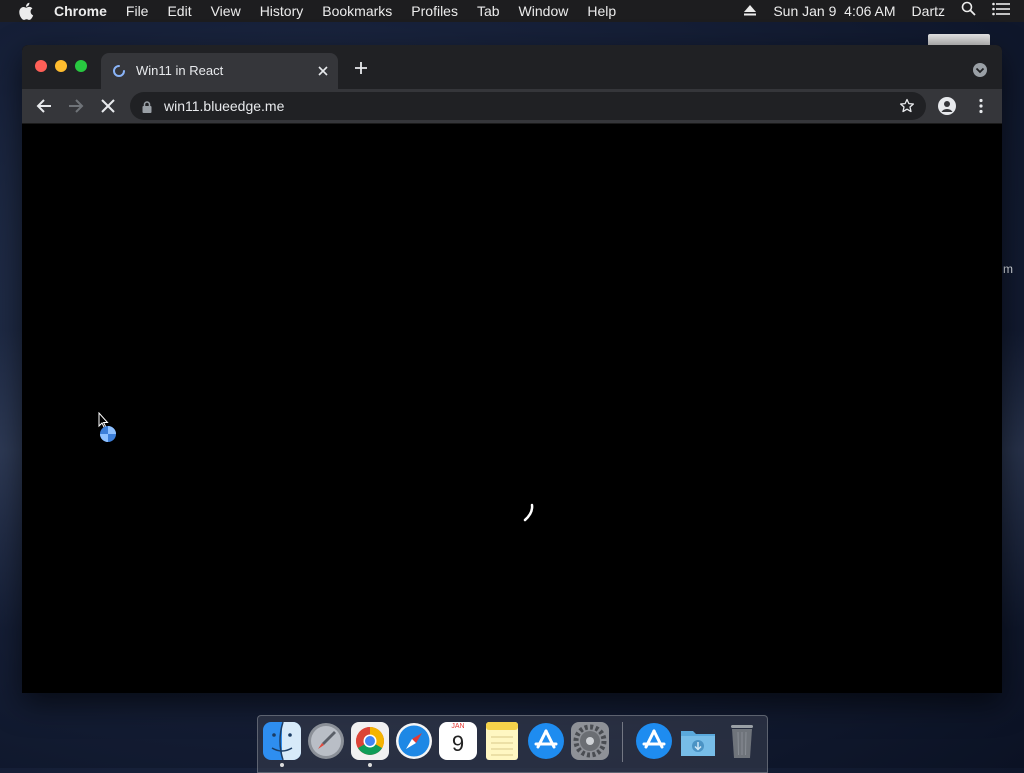  I want to click on dock: JAN 9, so click(512, 744).